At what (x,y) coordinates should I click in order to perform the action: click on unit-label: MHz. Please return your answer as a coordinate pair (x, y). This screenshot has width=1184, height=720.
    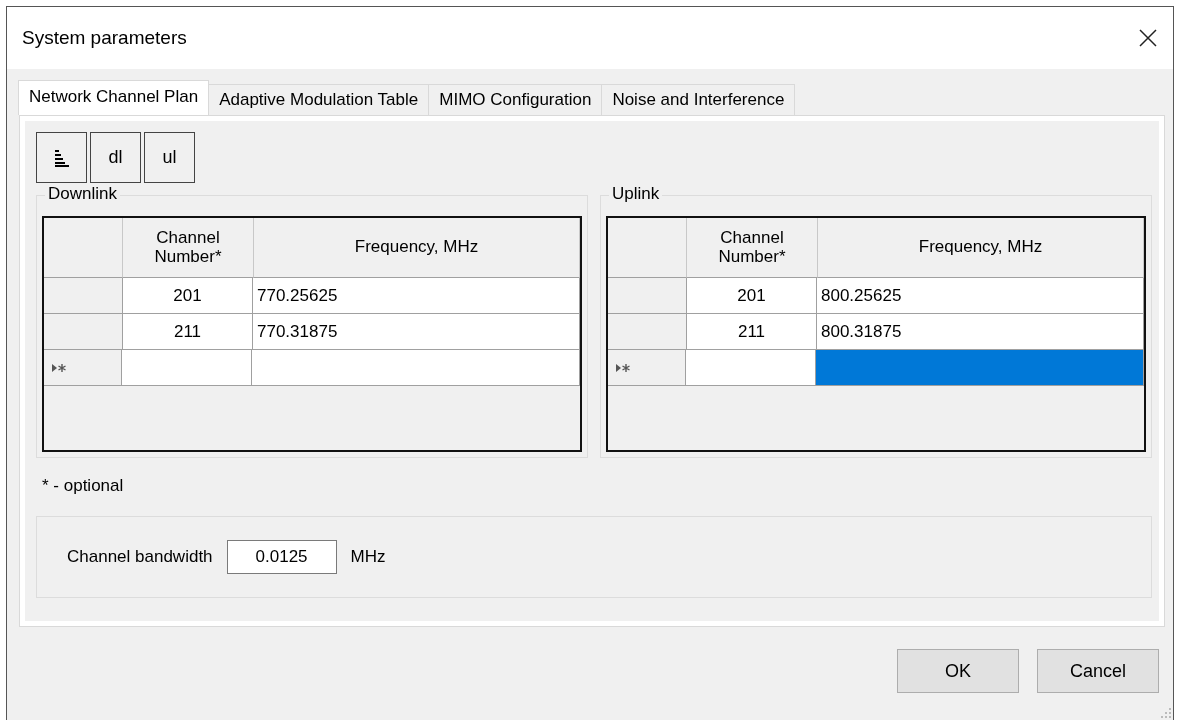
    Looking at the image, I should click on (368, 557).